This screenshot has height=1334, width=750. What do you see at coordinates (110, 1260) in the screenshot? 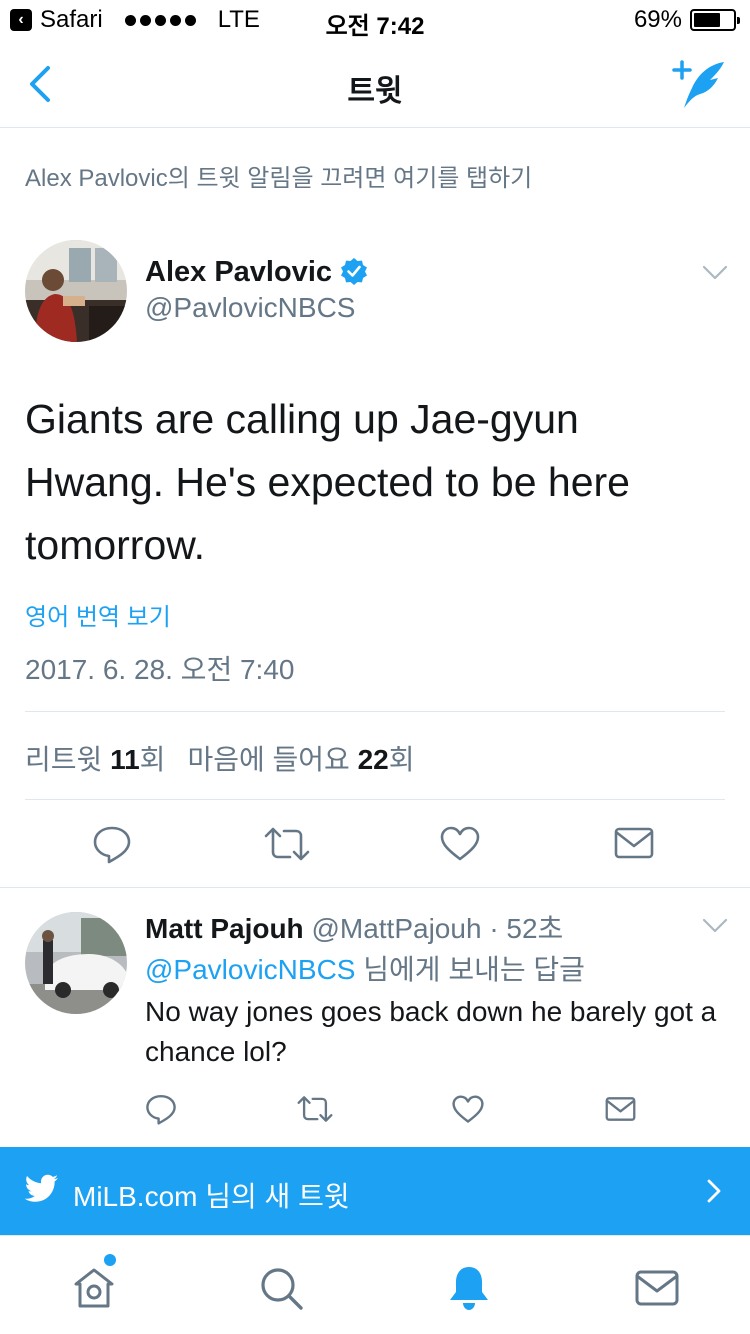
I see `home-notification-dot` at bounding box center [110, 1260].